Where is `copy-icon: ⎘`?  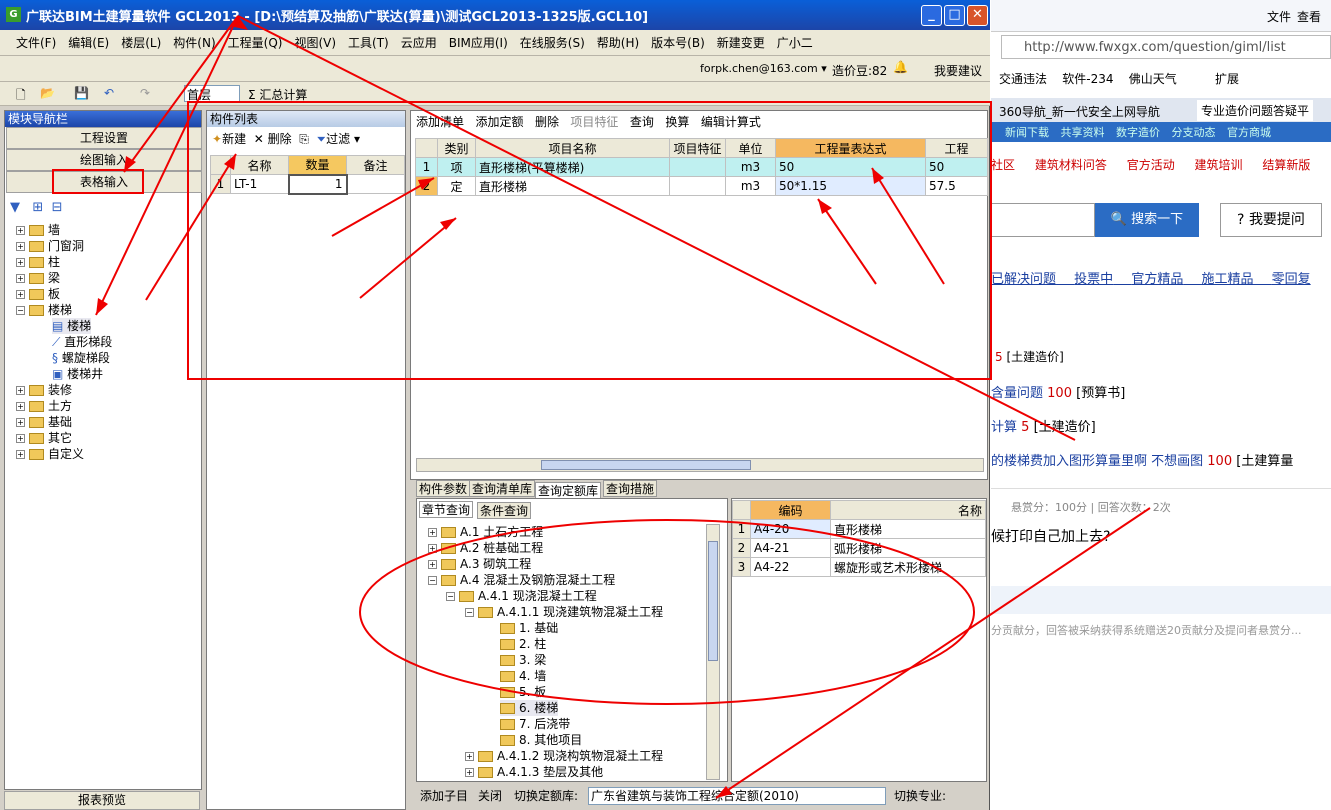
copy-icon: ⎘ is located at coordinates (304, 139).